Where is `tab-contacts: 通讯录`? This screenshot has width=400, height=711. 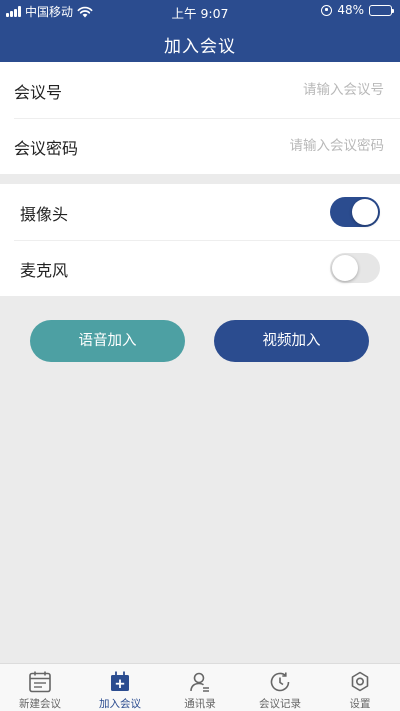
tab-contacts: 通讯录 is located at coordinates (200, 687).